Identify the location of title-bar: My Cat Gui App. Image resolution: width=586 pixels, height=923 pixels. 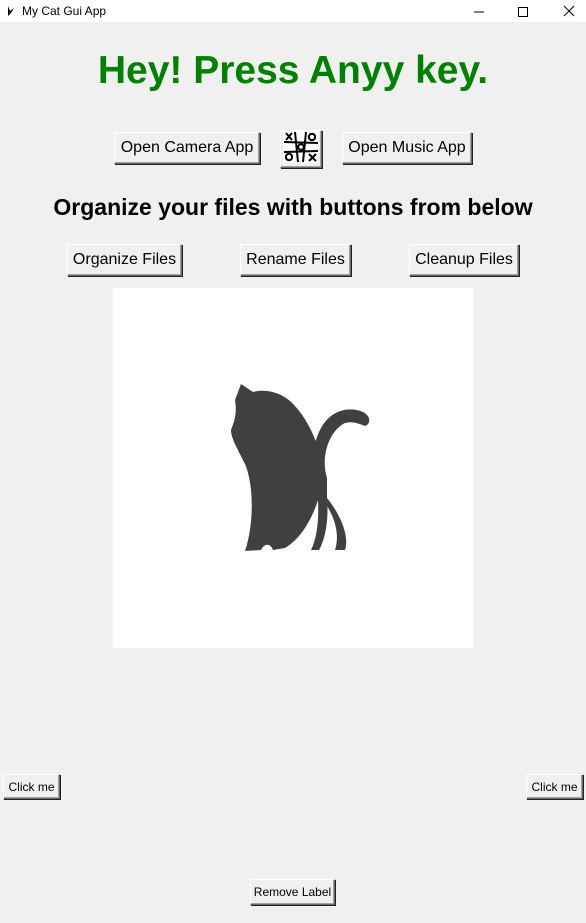
(293, 11).